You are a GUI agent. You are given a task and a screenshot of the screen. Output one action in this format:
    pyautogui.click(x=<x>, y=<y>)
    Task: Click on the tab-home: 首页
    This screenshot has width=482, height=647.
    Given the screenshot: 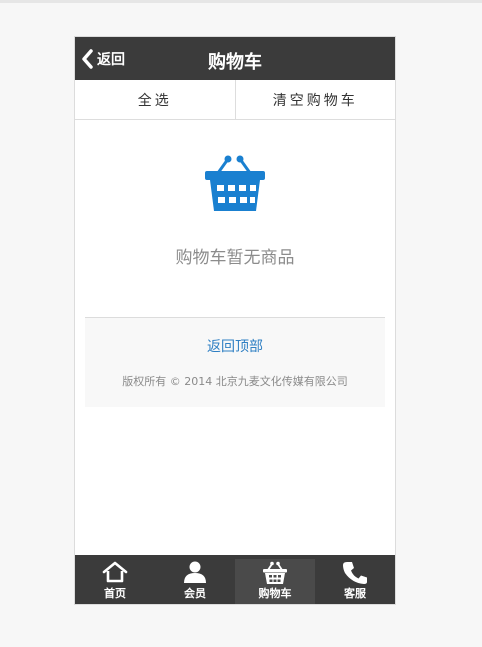 What is the action you would take?
    pyautogui.click(x=115, y=579)
    